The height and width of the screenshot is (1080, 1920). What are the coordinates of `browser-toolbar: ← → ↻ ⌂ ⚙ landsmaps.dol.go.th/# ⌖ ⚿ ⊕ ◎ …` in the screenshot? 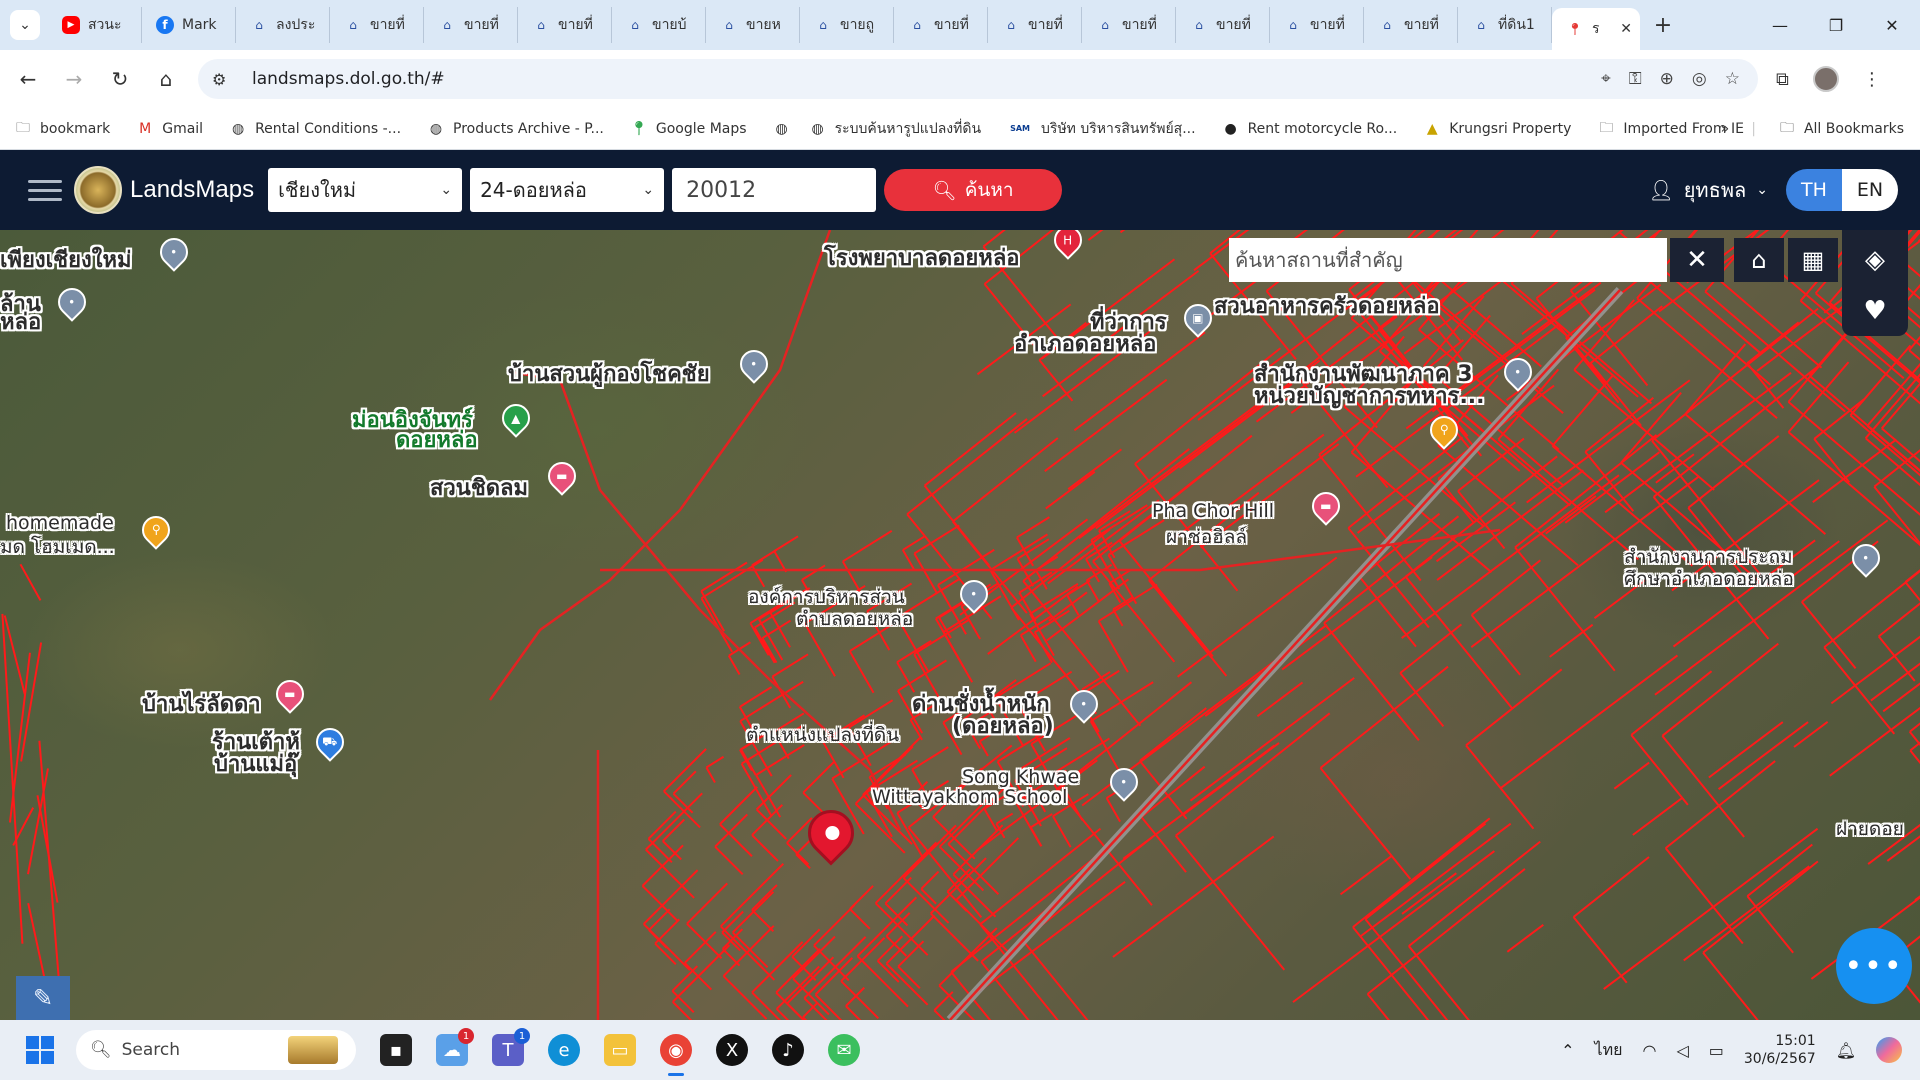 It's located at (960, 79).